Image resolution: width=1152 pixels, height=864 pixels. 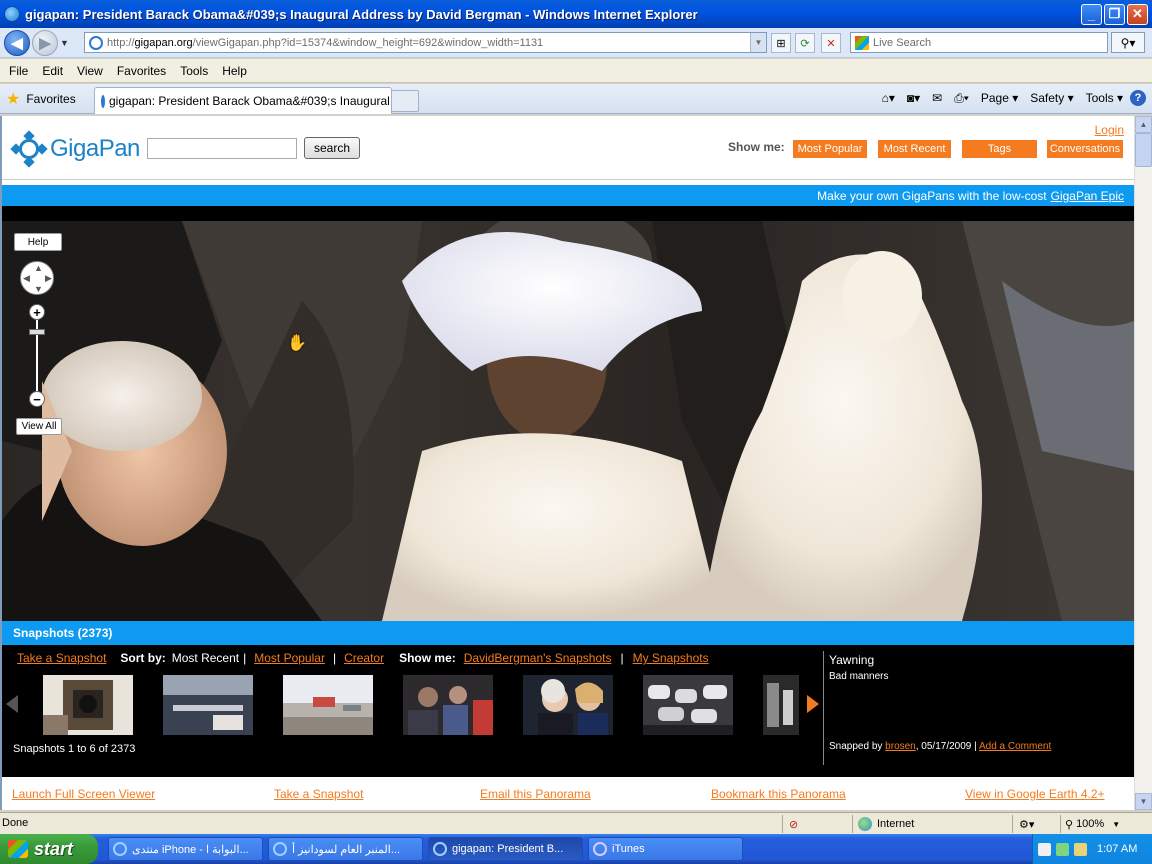 I want to click on site-search-input, so click(x=222, y=148).